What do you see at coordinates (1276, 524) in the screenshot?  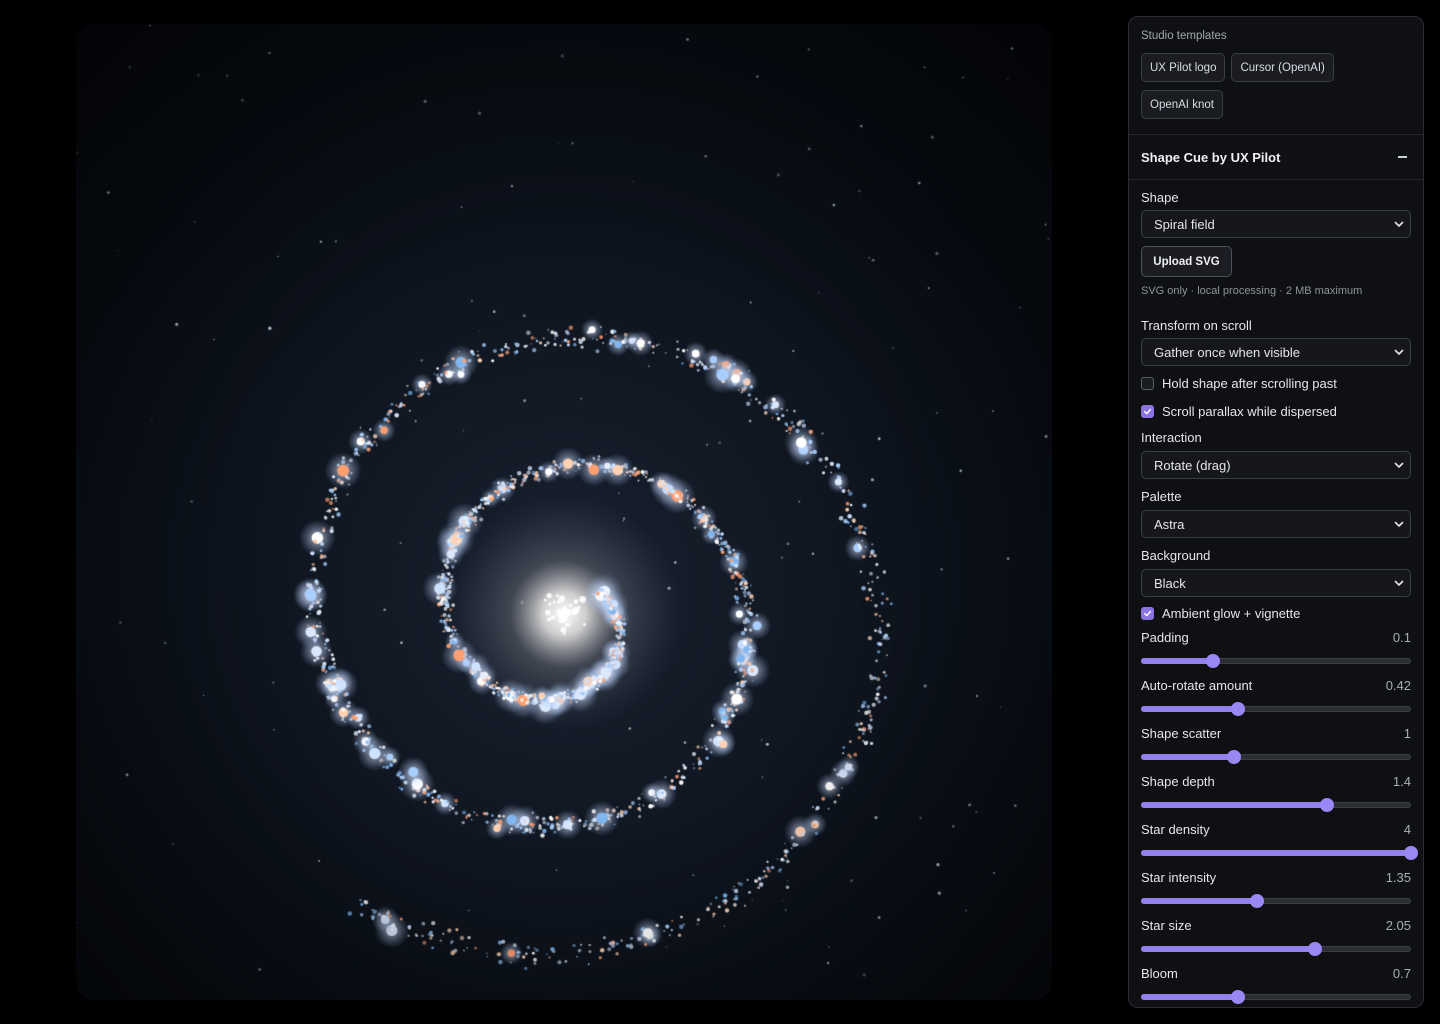 I see `palette-select: Astra` at bounding box center [1276, 524].